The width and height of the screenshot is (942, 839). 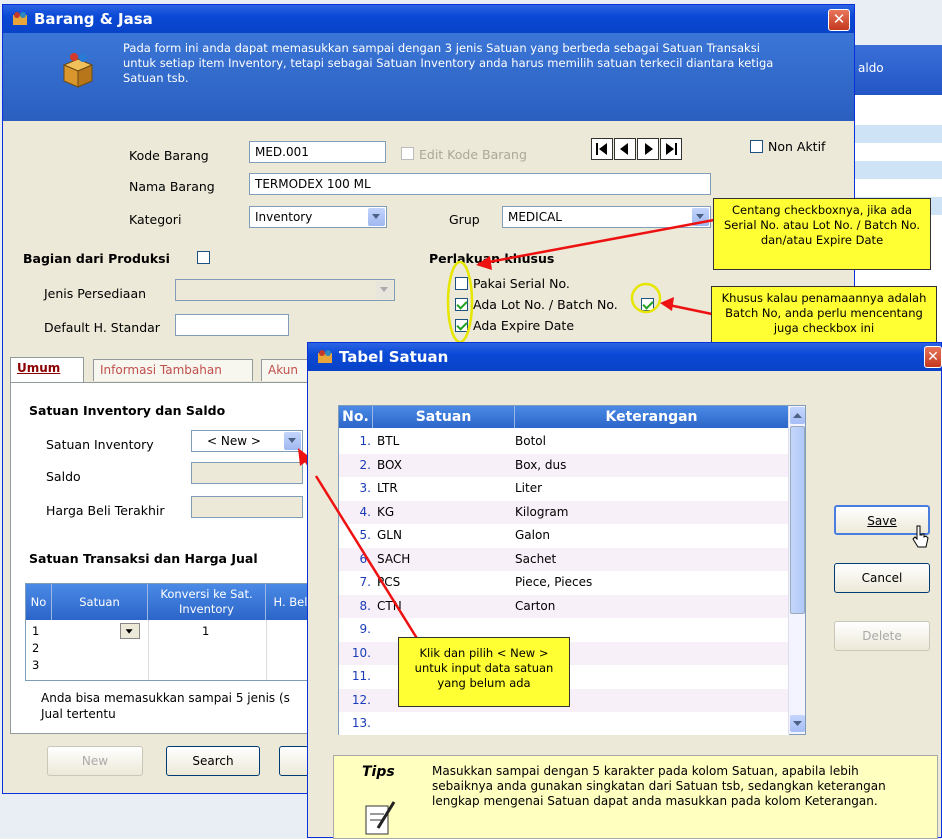 I want to click on satuan-row: 1. BTL Botol, so click(x=564, y=441).